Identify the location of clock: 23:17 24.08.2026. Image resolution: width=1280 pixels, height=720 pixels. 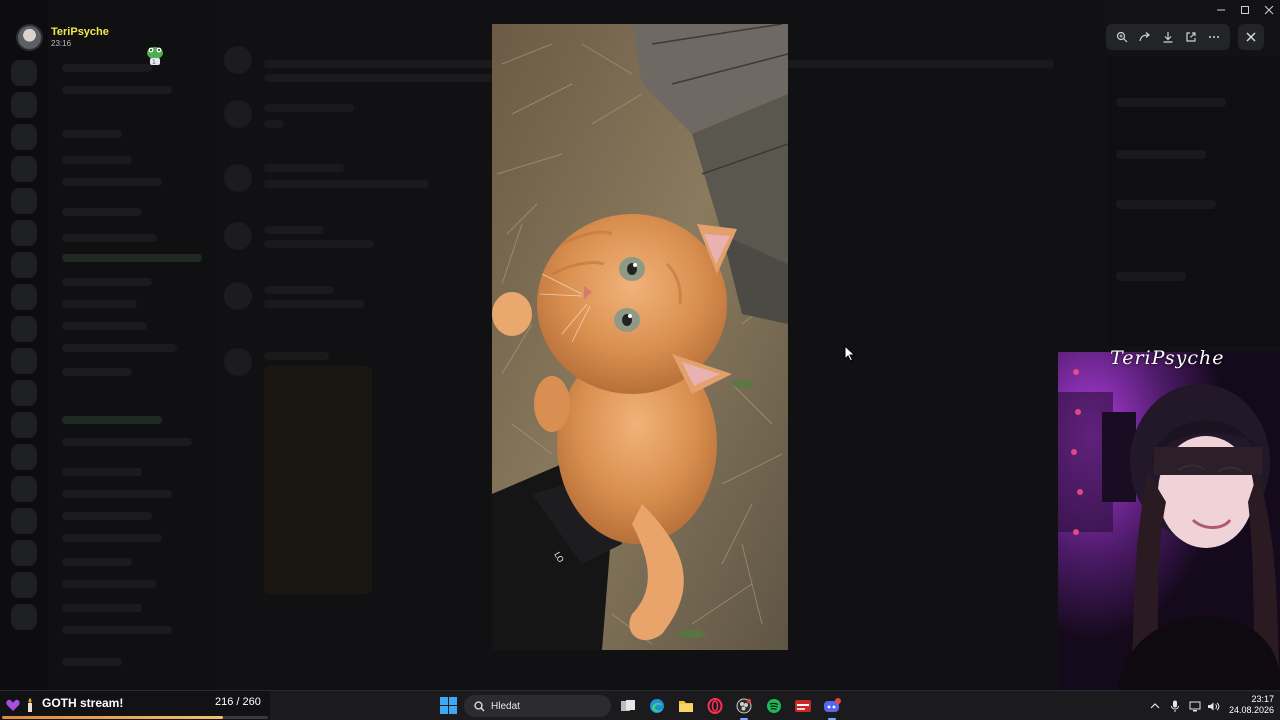
(1250, 705).